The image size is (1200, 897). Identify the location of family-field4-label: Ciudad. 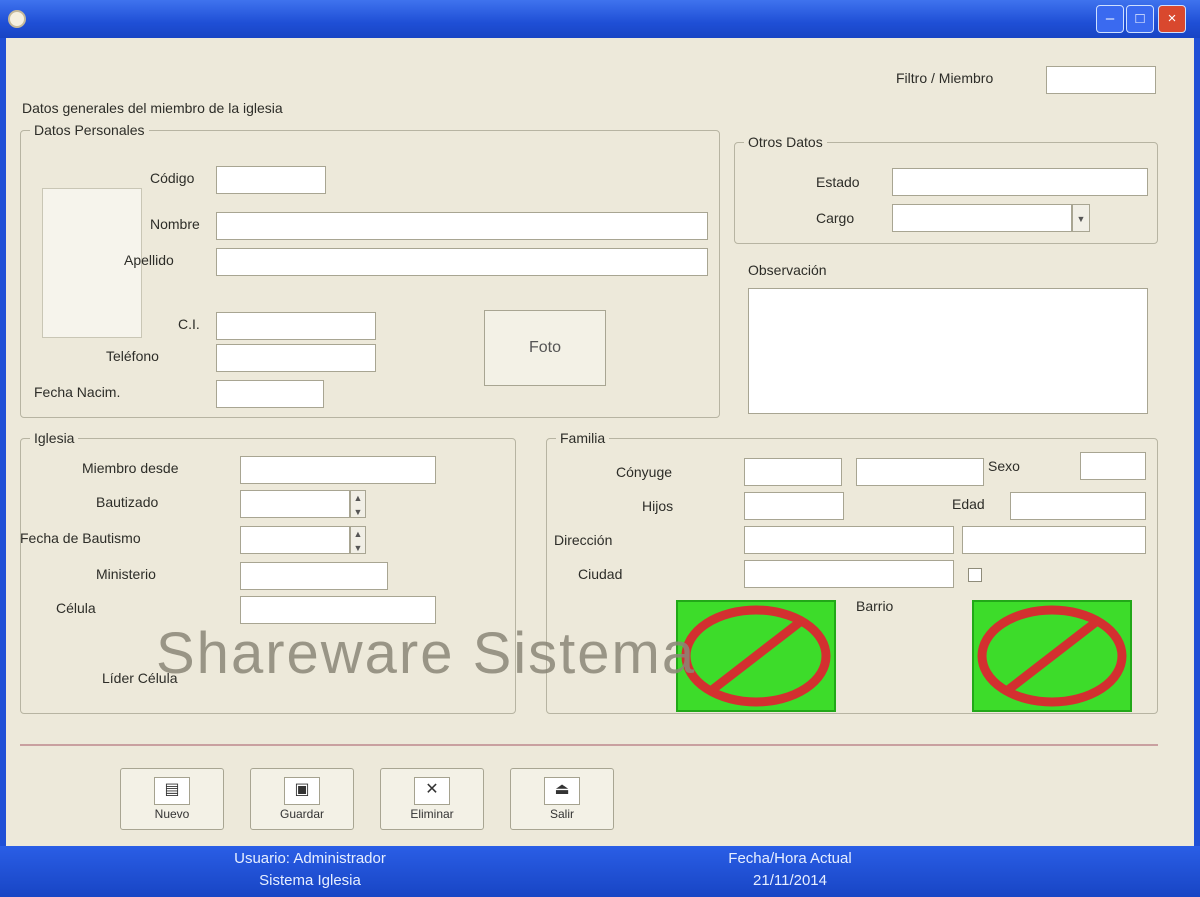
(600, 574).